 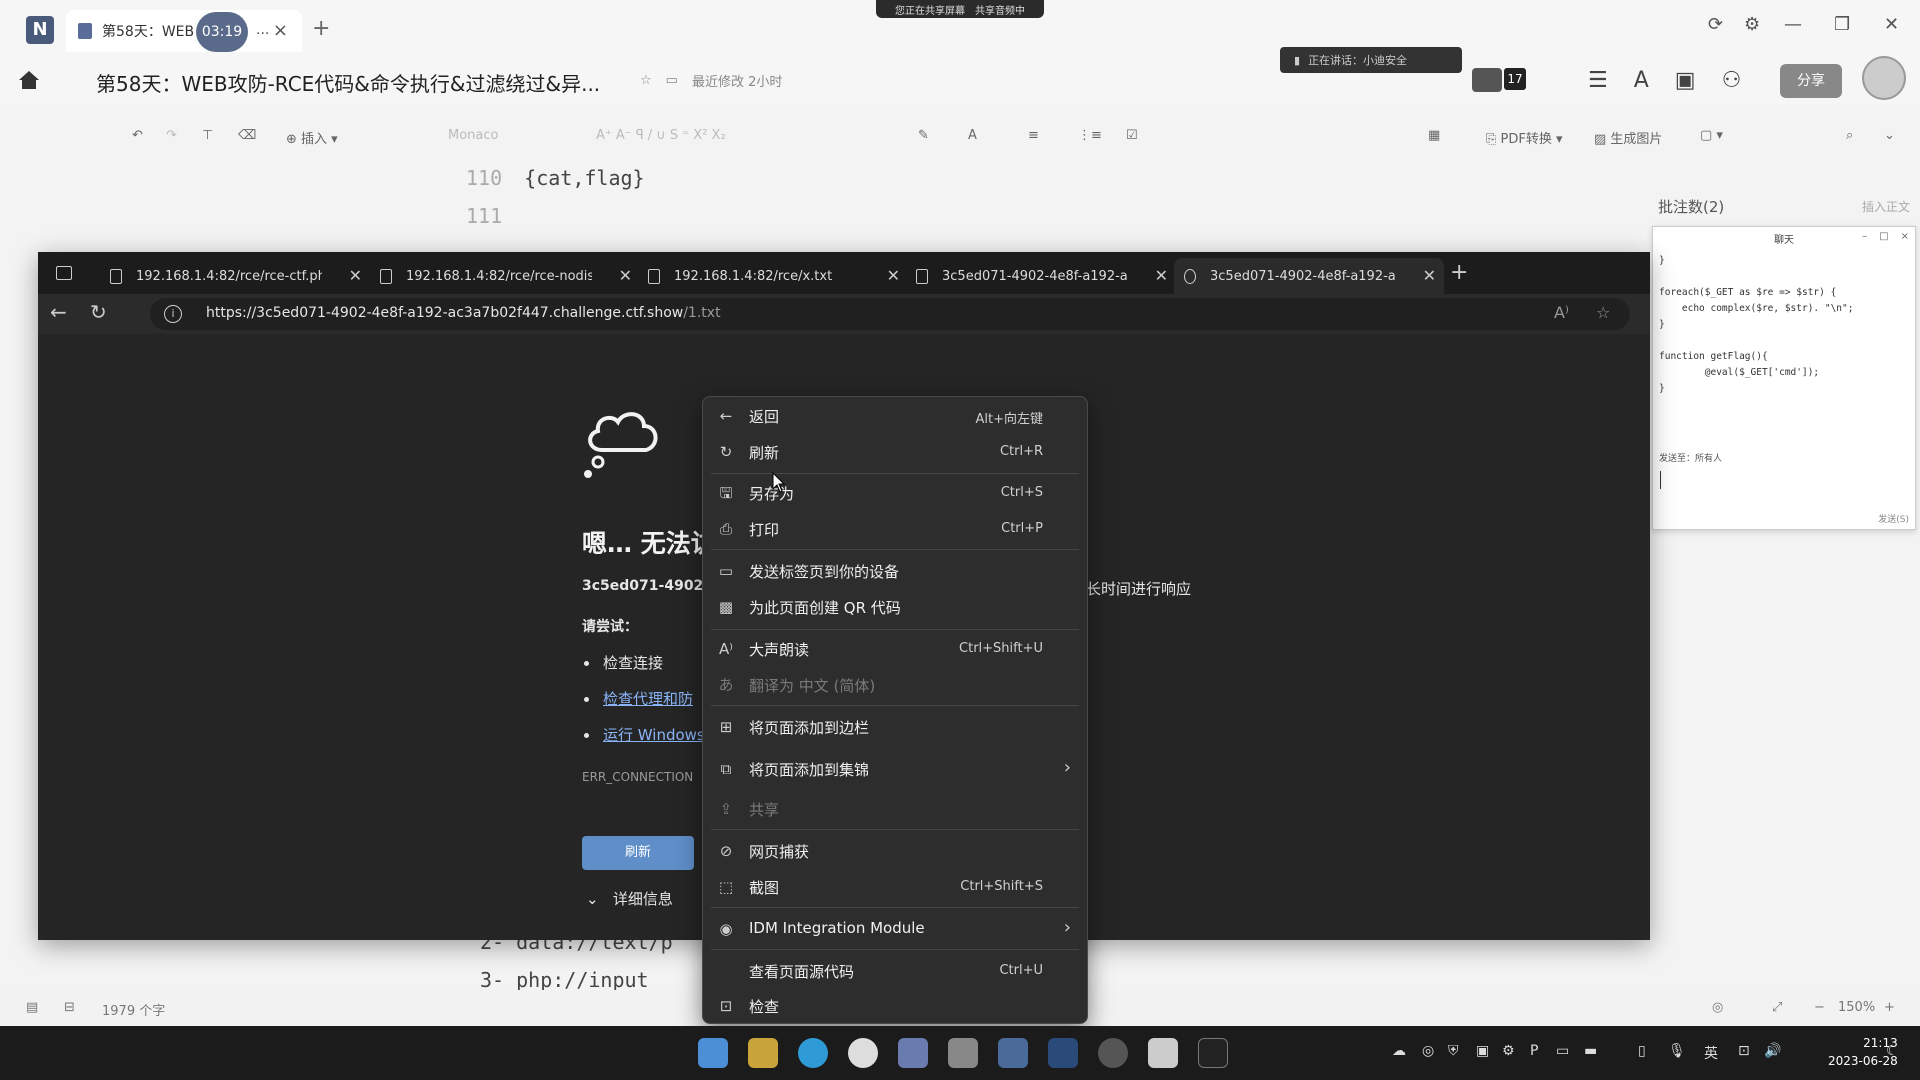 What do you see at coordinates (1642, 1051) in the screenshot?
I see `usb-icon: ▯` at bounding box center [1642, 1051].